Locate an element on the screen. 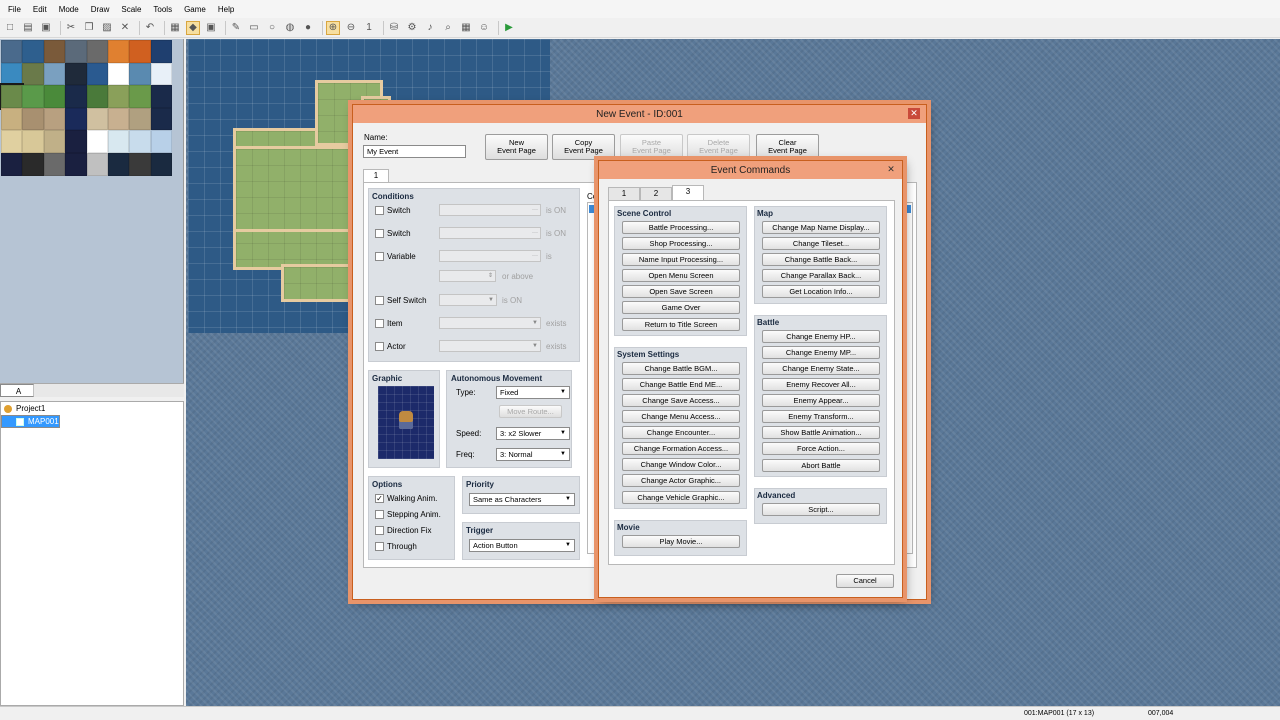 This screenshot has width=1280, height=720. zoom-actual-icon: 1 is located at coordinates (369, 28).